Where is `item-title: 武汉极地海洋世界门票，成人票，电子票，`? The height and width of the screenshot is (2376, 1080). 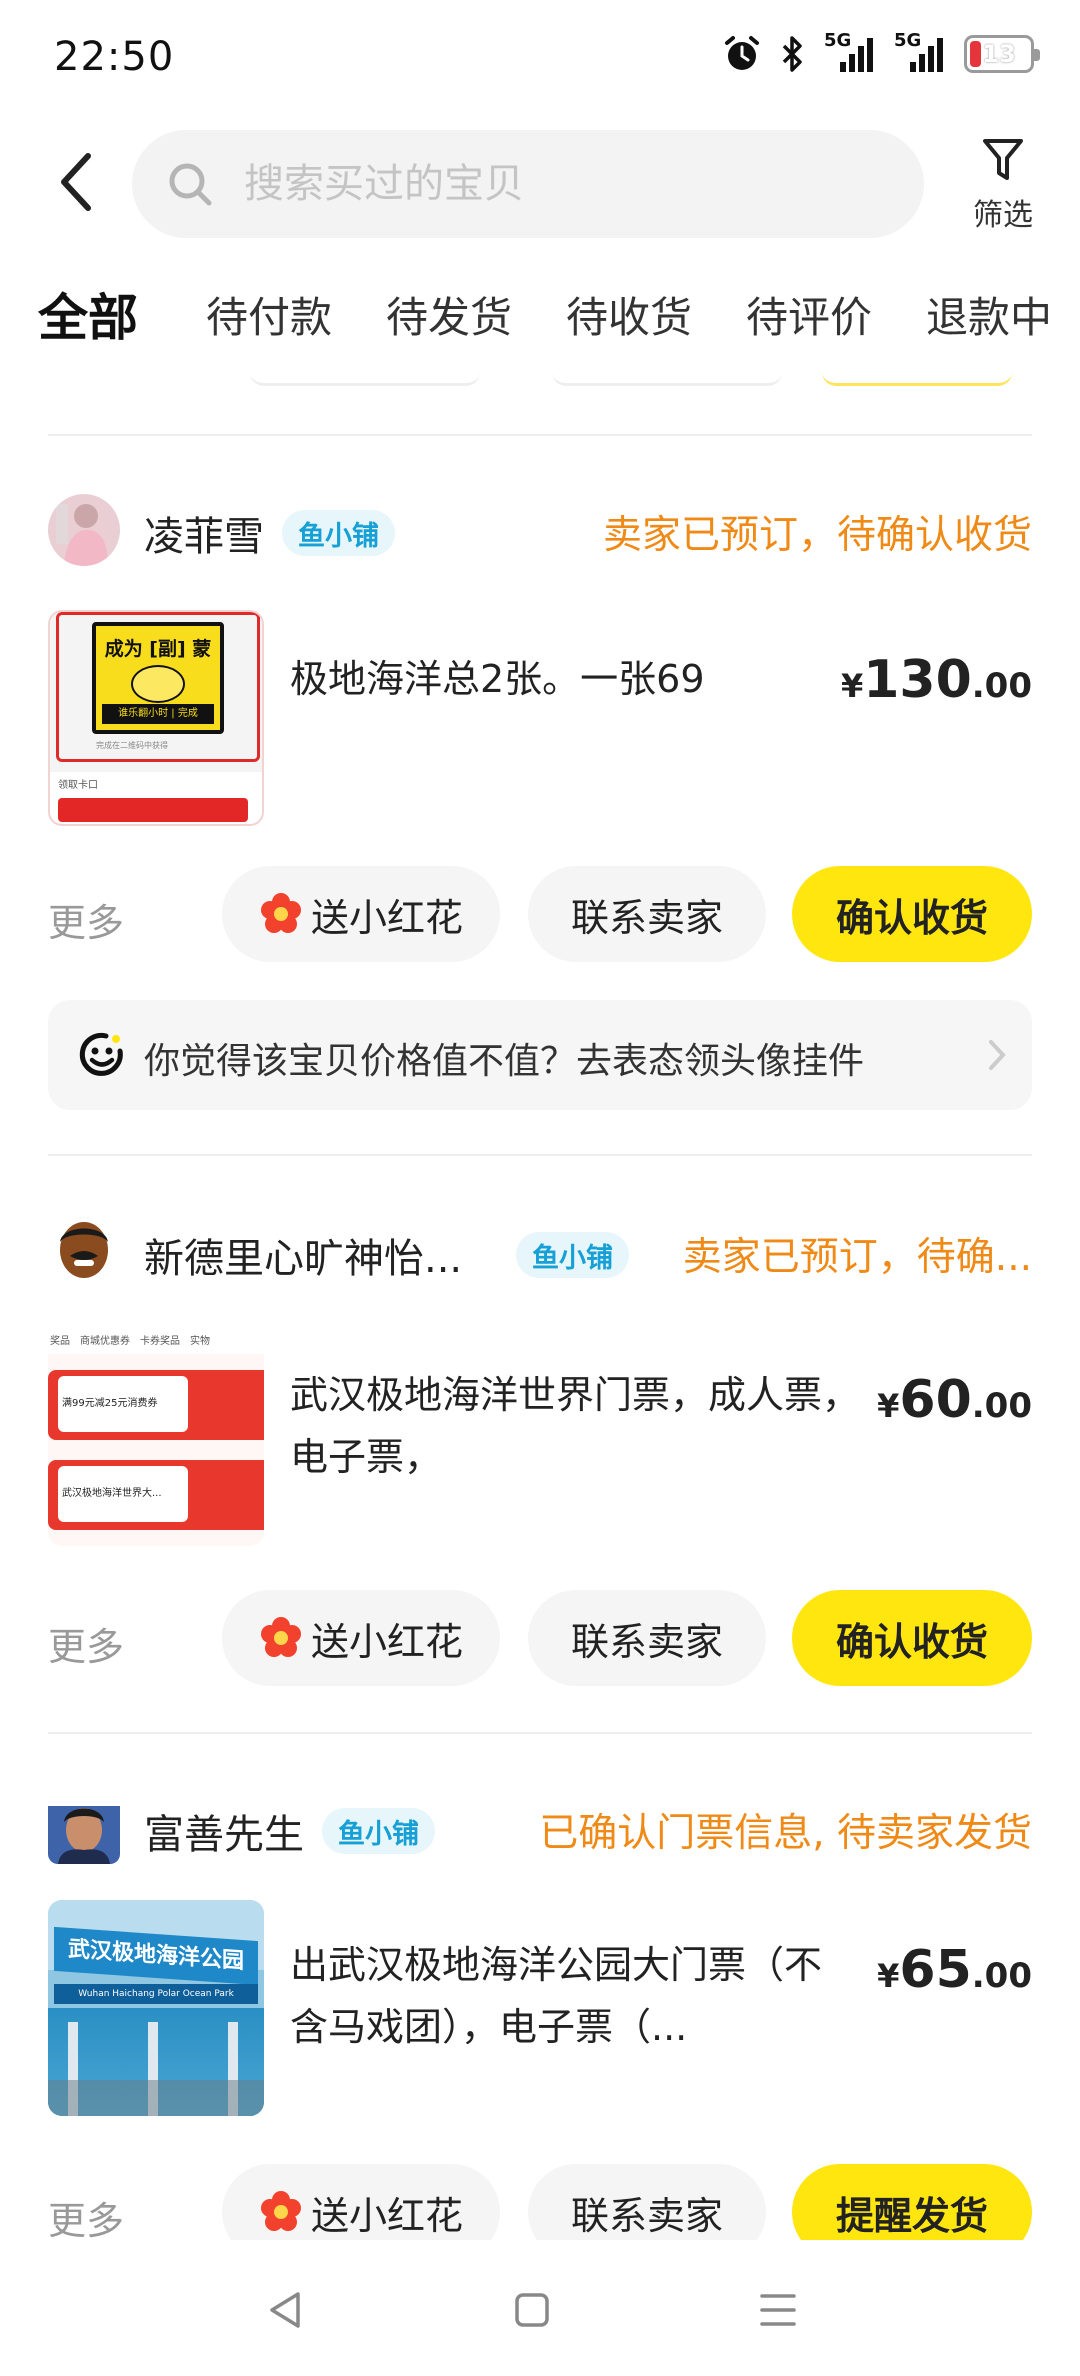 item-title: 武汉极地海洋世界门票，成人票，电子票， is located at coordinates (575, 1426).